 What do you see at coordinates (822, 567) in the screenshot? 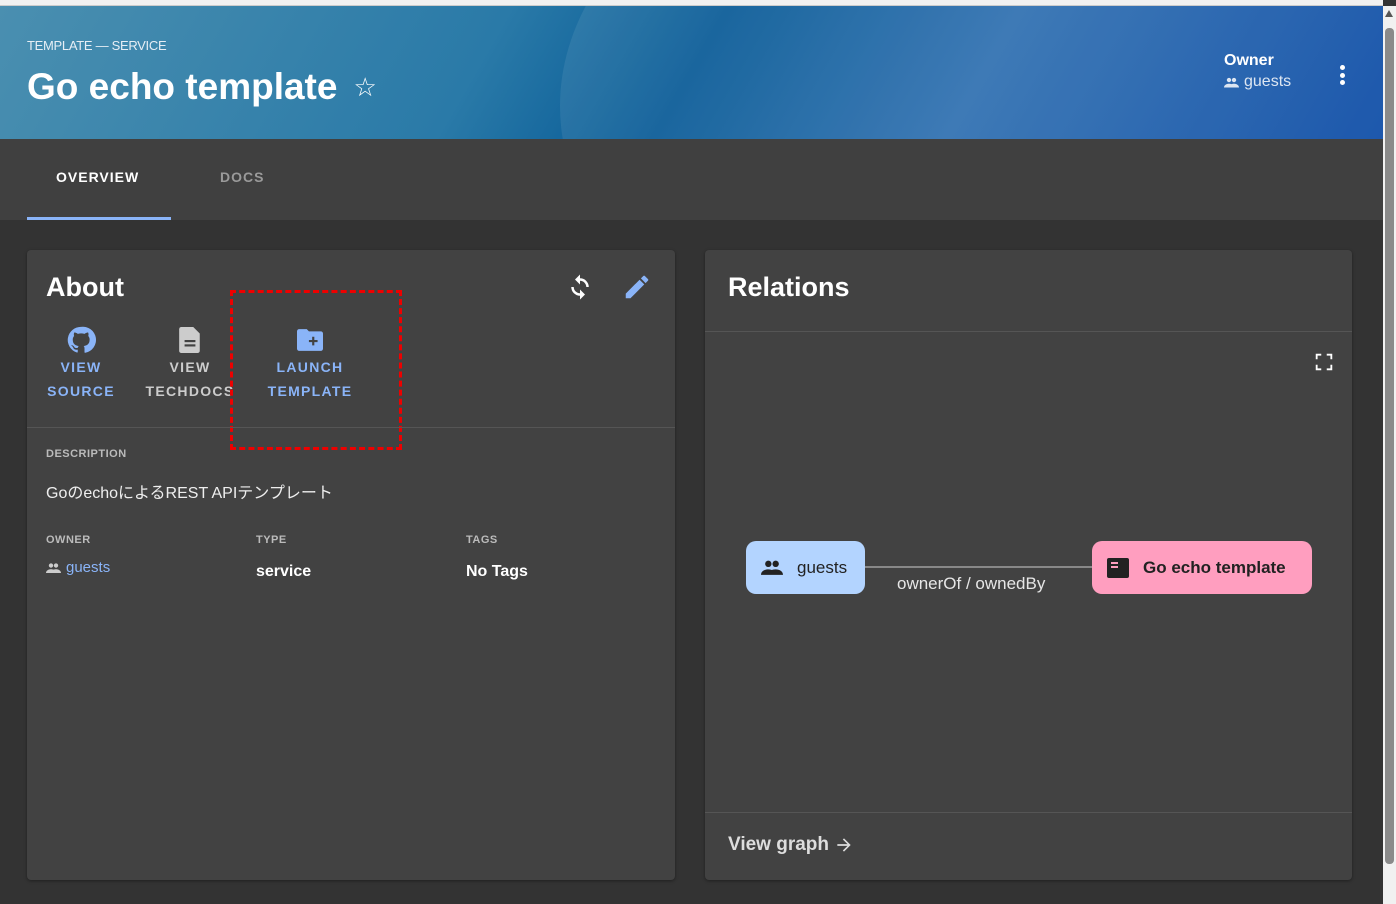
I see `graph-node-guests-label: guests` at bounding box center [822, 567].